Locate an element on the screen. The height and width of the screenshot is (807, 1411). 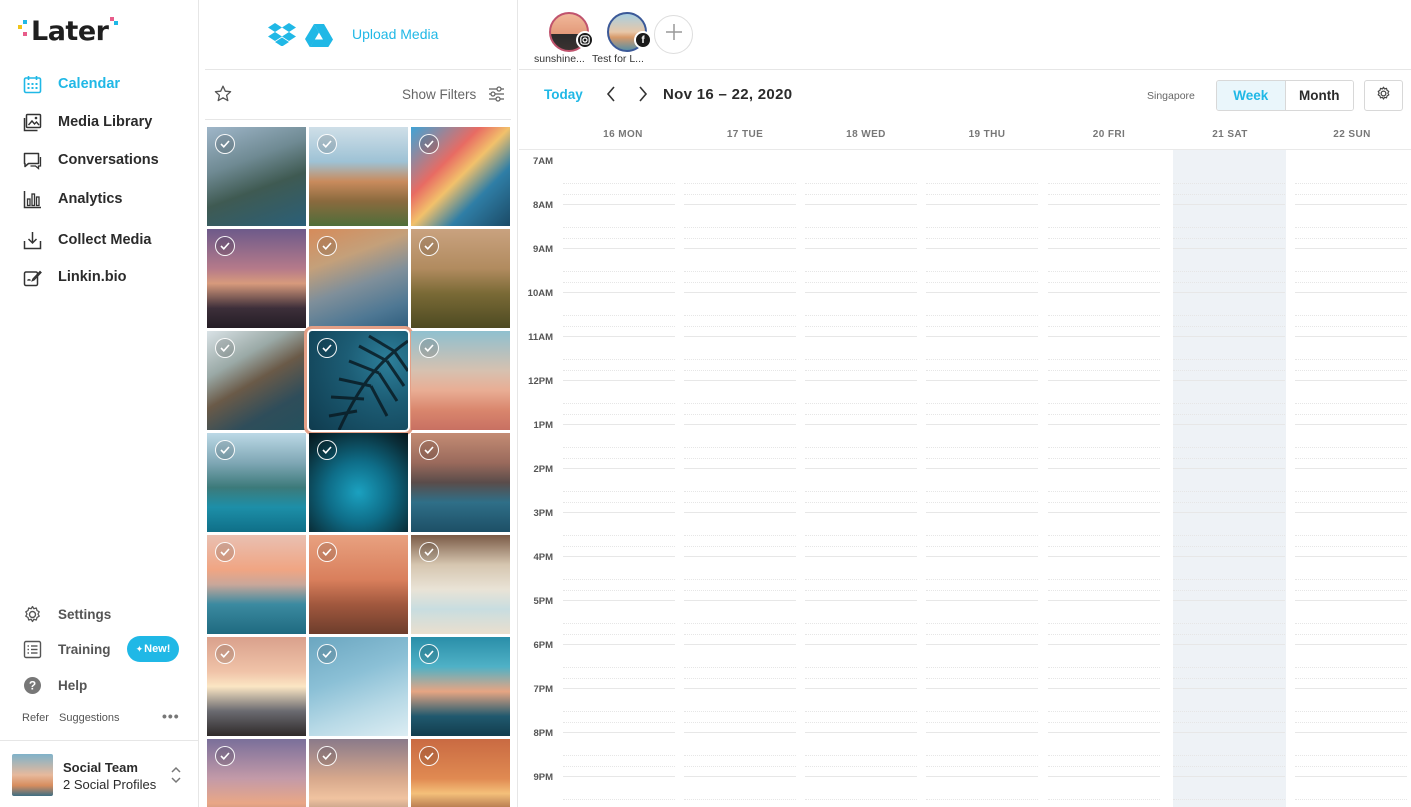
team-switcher: Social Team 2 Social Profiles is located at coordinates (99, 773).